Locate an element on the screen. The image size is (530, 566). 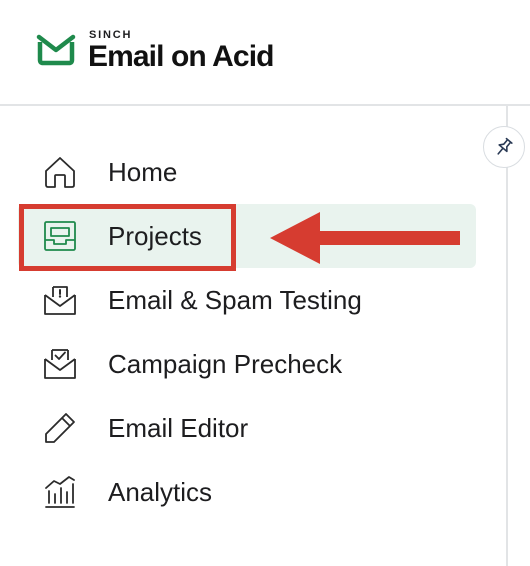
sidebar-item-analytics: Analytics is located at coordinates (247, 492).